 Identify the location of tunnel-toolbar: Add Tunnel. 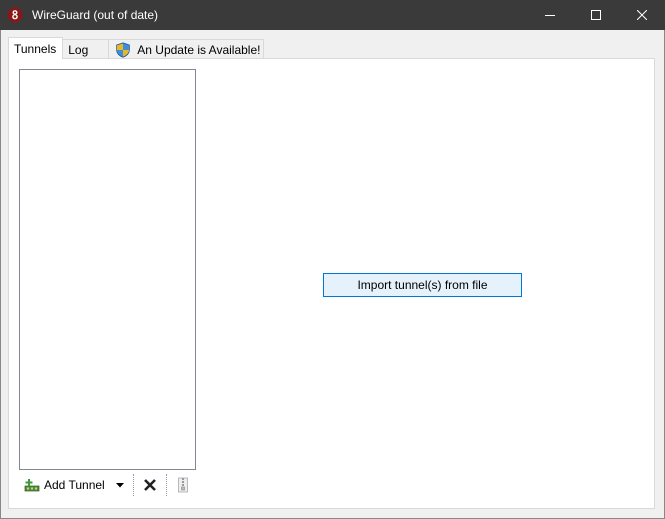
(105, 485).